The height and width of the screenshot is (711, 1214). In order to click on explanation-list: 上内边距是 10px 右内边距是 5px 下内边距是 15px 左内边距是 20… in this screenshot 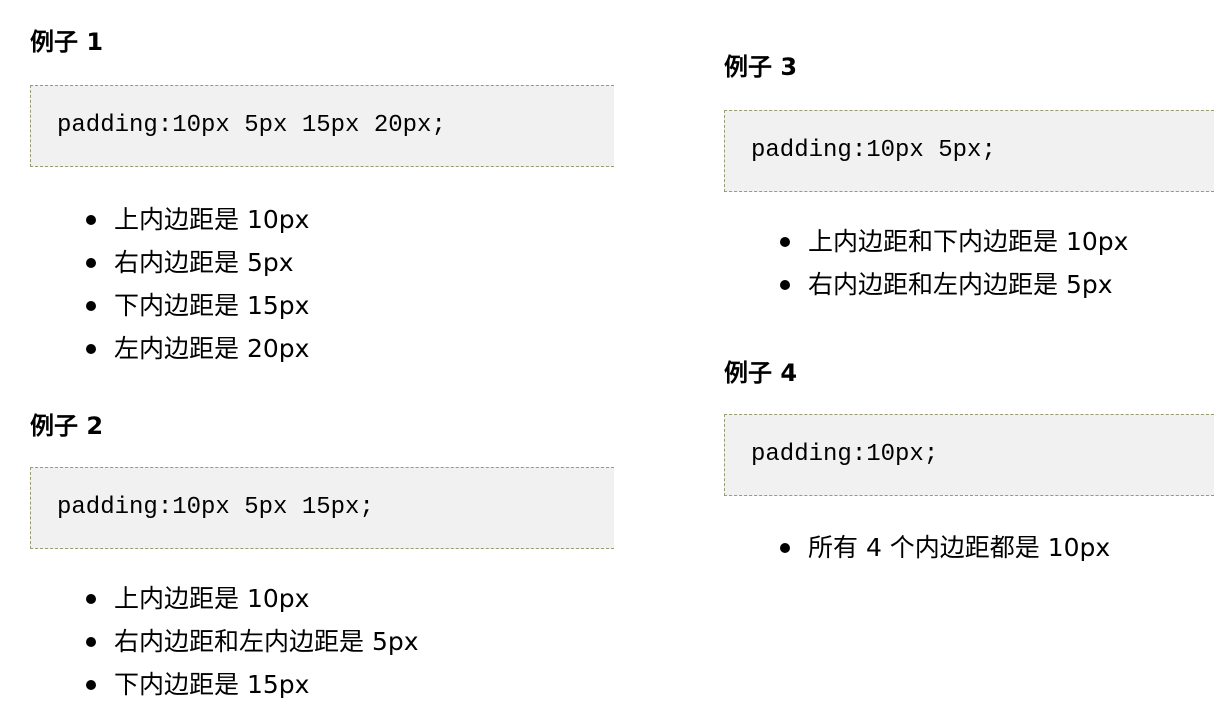, I will do `click(169, 284)`.